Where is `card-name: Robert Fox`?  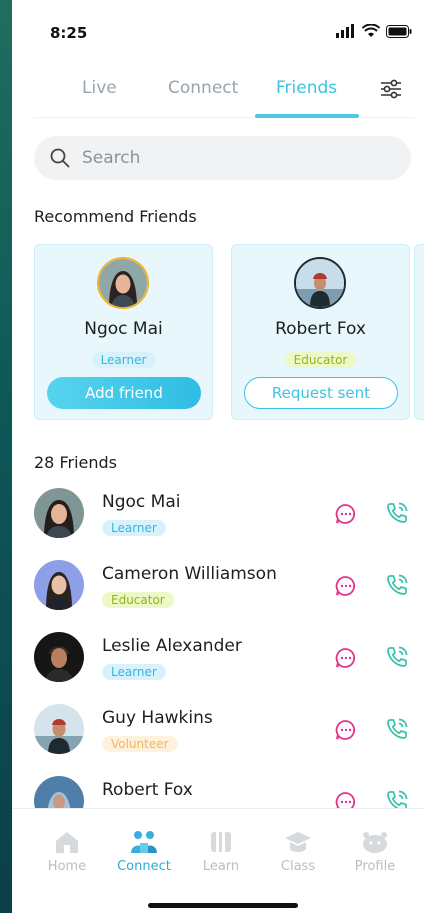 card-name: Robert Fox is located at coordinates (320, 329).